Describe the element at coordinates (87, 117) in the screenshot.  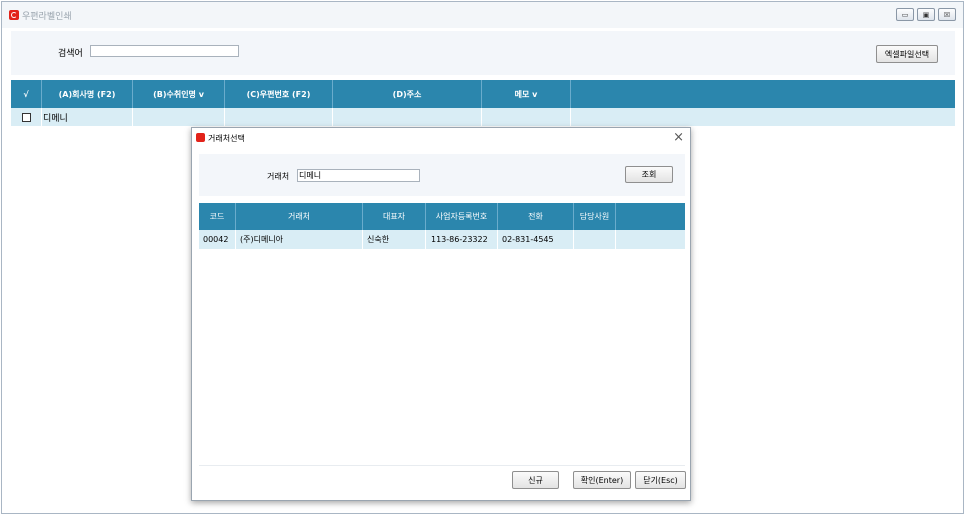
I see `cell-company: 디메니` at that location.